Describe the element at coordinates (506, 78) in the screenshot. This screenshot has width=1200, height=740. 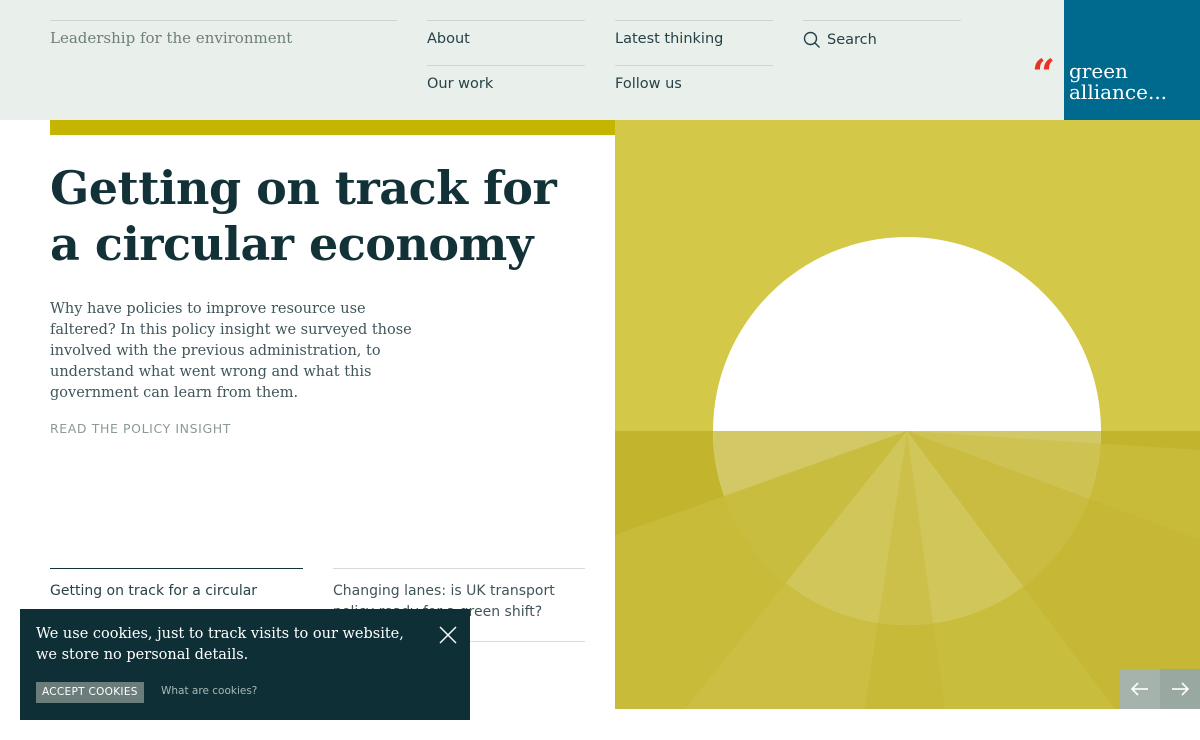
I see `nav-our-work: Our work` at that location.